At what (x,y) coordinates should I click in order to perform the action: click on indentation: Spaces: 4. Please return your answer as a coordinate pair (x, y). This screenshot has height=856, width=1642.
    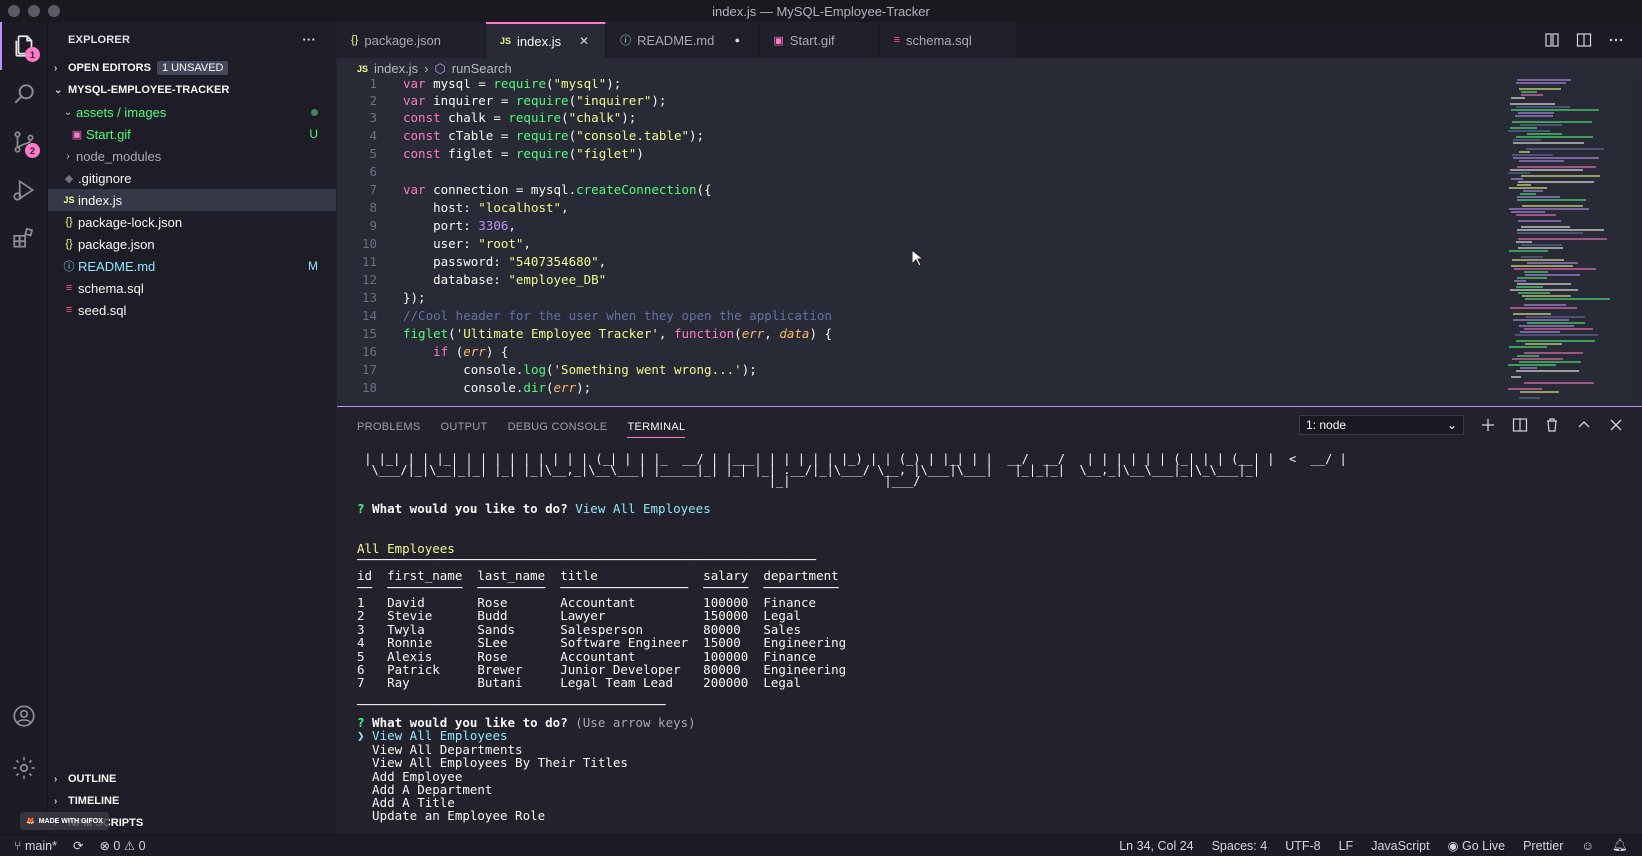
    Looking at the image, I should click on (1240, 846).